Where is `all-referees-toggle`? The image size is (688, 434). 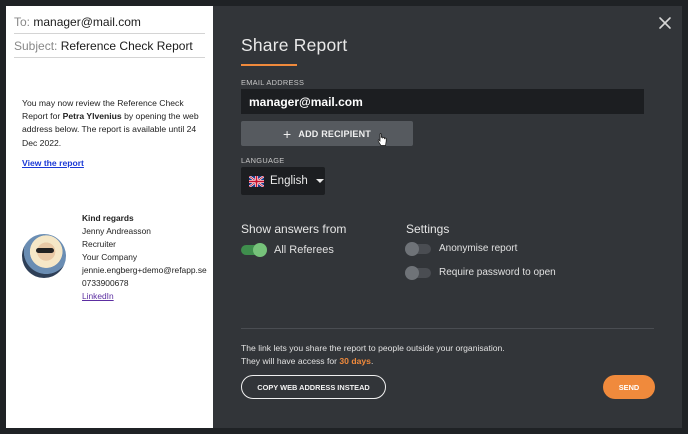
all-referees-toggle is located at coordinates (254, 250).